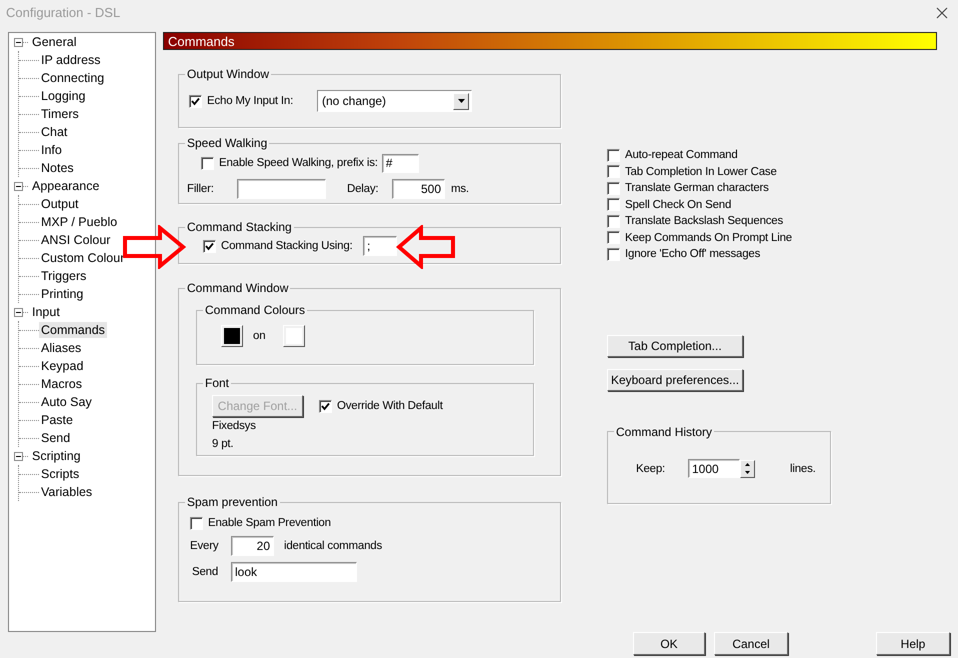 This screenshot has width=958, height=658. Describe the element at coordinates (709, 238) in the screenshot. I see `checkbox-label: Keep Commands On Prompt Line` at that location.